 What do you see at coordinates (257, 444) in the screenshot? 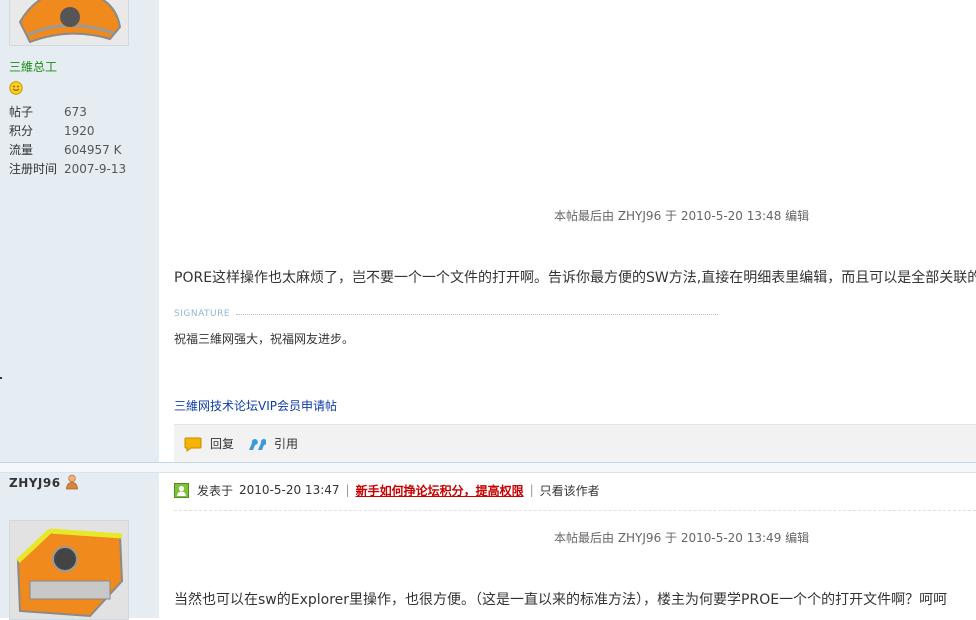
I see `quote-icon` at bounding box center [257, 444].